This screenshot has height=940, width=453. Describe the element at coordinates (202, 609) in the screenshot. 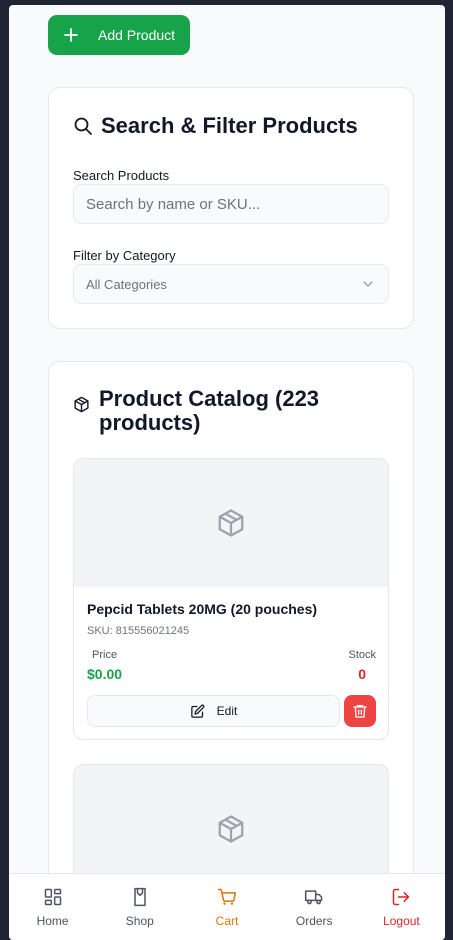

I see `product-name: Pepcid Tablets 20MG (20 pouches)` at that location.